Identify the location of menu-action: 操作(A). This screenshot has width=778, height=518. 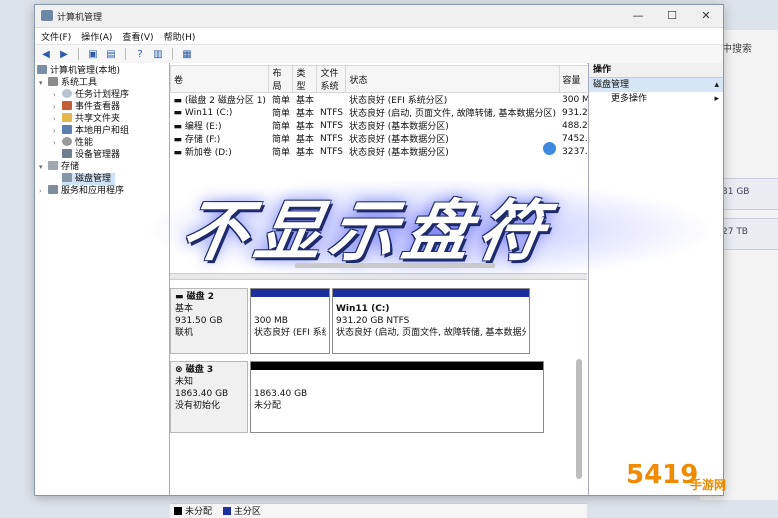
(96, 36).